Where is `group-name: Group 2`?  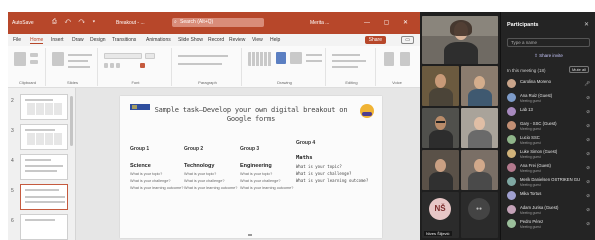
group-name: Group 2 is located at coordinates (194, 149).